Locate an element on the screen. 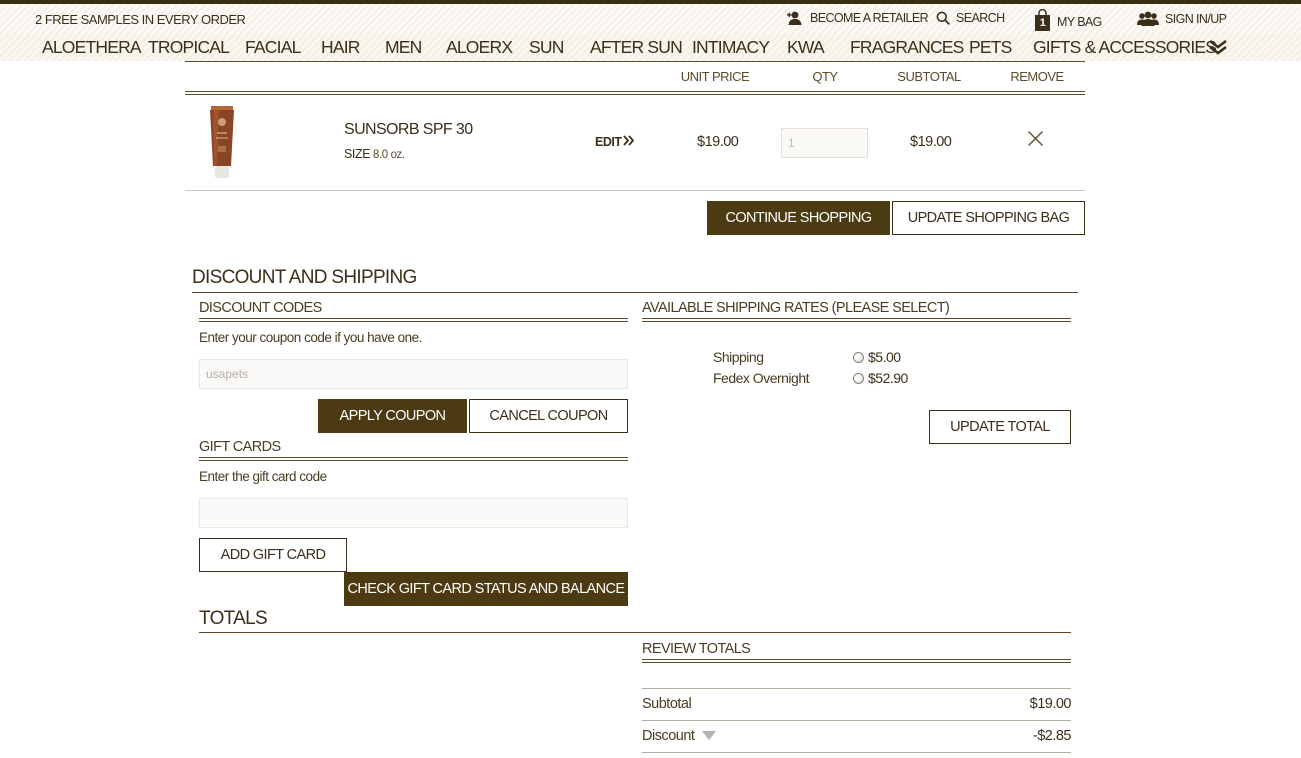 The width and height of the screenshot is (1301, 758). cancel-coupon-button: CANCEL COUPON is located at coordinates (548, 416).